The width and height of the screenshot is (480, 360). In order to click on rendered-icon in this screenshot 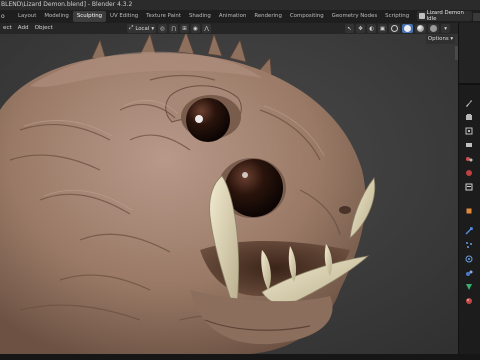, I will do `click(434, 28)`.